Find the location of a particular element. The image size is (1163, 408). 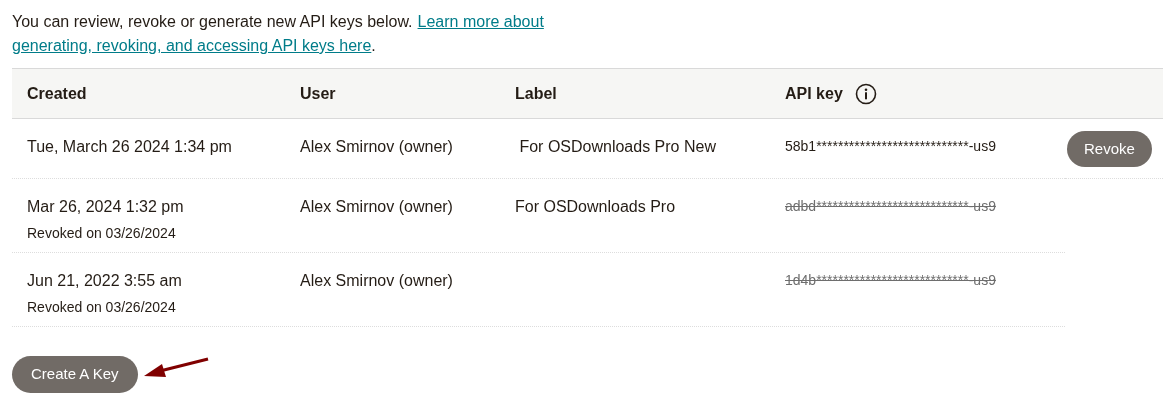

period-text: . is located at coordinates (373, 46).